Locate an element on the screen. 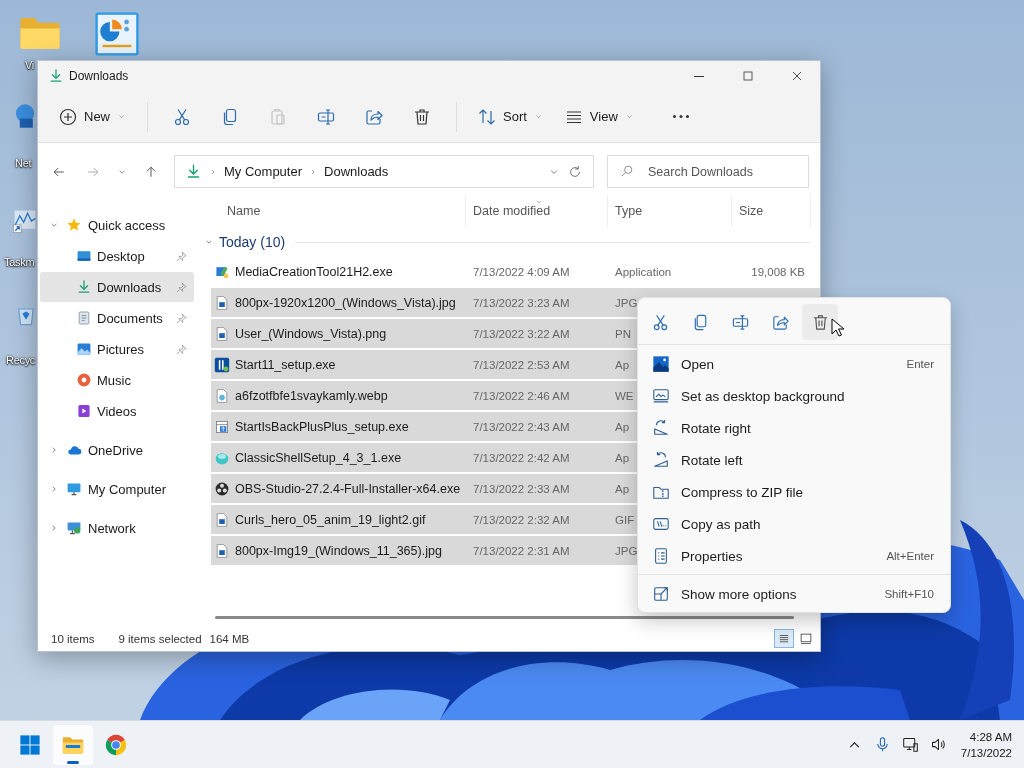 The image size is (1024, 768). desktop-icon-label: Recyc is located at coordinates (21, 360).